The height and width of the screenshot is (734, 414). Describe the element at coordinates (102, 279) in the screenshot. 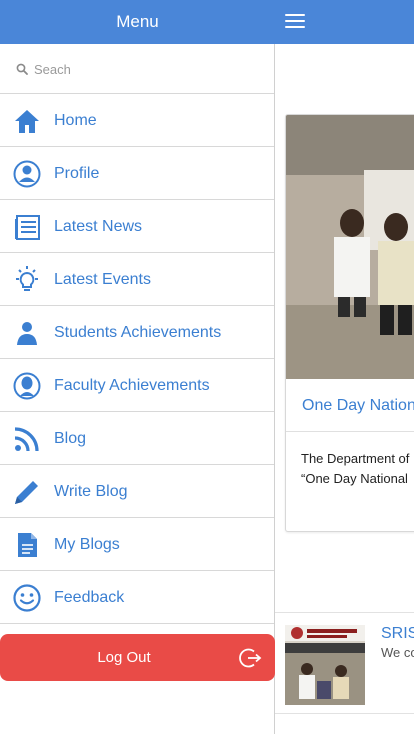

I see `menu-item-label: Latest Events` at that location.